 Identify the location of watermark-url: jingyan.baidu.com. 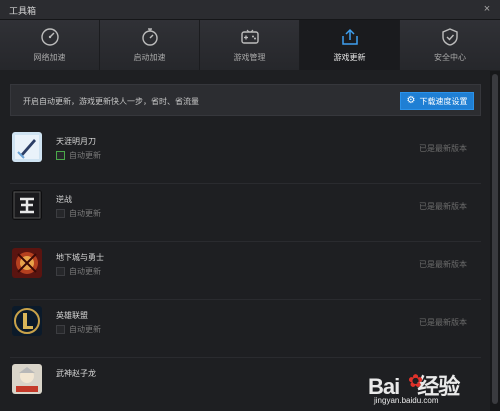
(406, 400).